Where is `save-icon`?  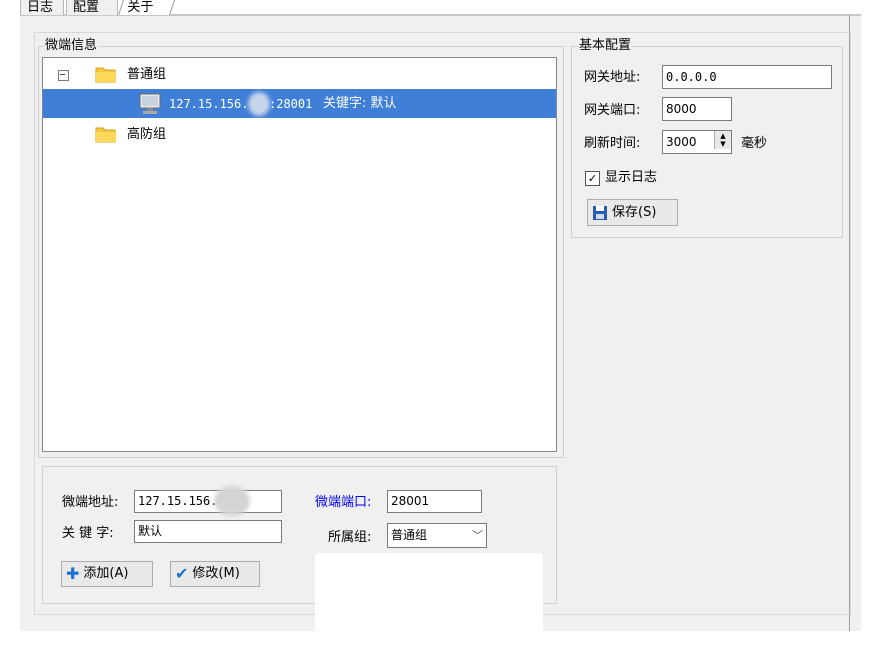
save-icon is located at coordinates (600, 212).